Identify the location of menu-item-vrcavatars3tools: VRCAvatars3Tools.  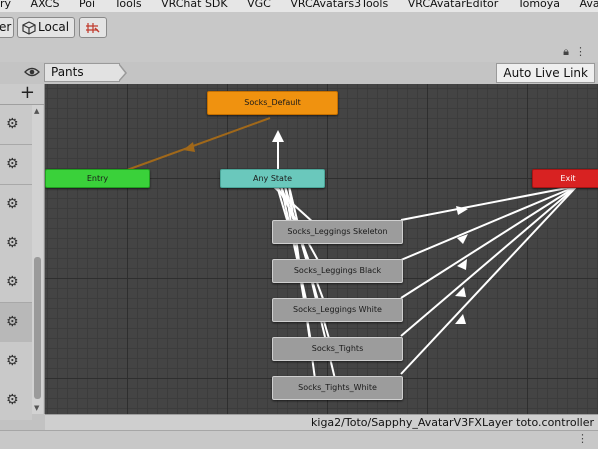
(339, 4).